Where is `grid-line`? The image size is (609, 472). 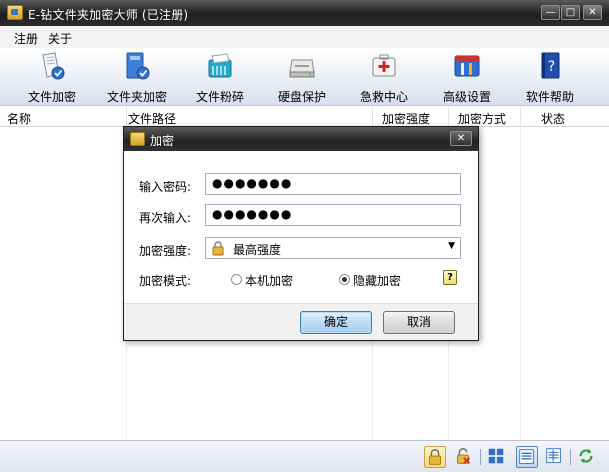
grid-line is located at coordinates (520, 283).